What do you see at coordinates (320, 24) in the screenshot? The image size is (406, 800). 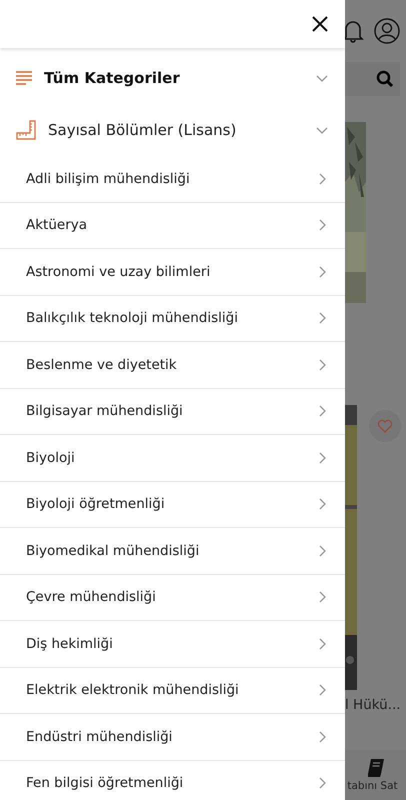 I see `close-icon` at bounding box center [320, 24].